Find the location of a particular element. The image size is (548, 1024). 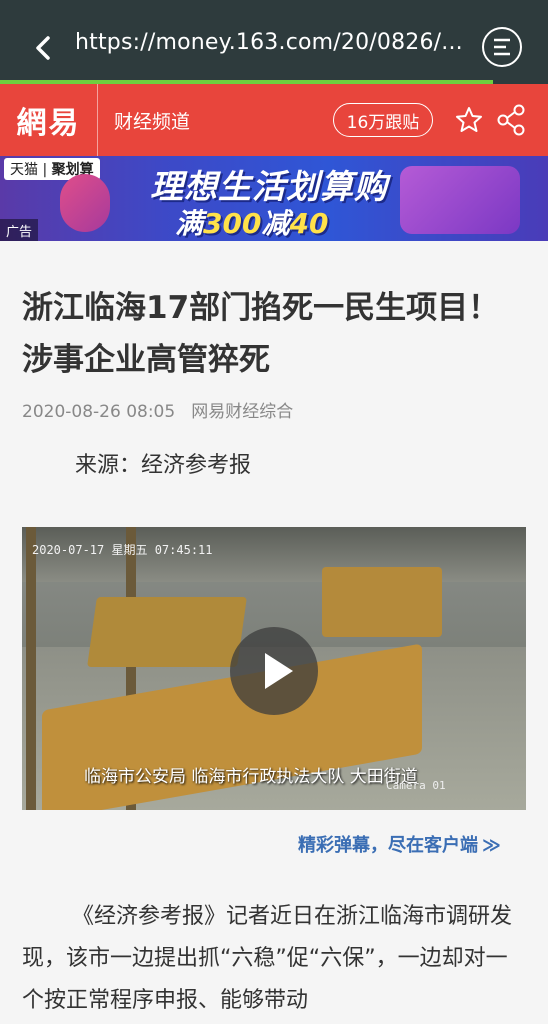

site-header: 網易 财经频道 16万跟贴 is located at coordinates (274, 120).